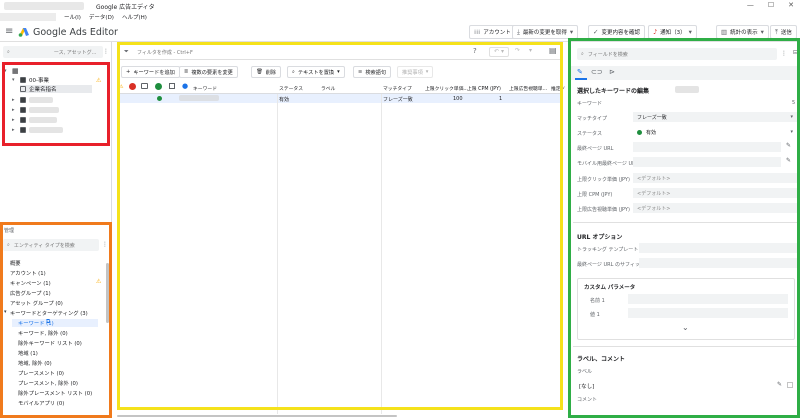 This screenshot has width=800, height=418. What do you see at coordinates (101, 17) in the screenshot?
I see `menu-data: データ(D)` at bounding box center [101, 17].